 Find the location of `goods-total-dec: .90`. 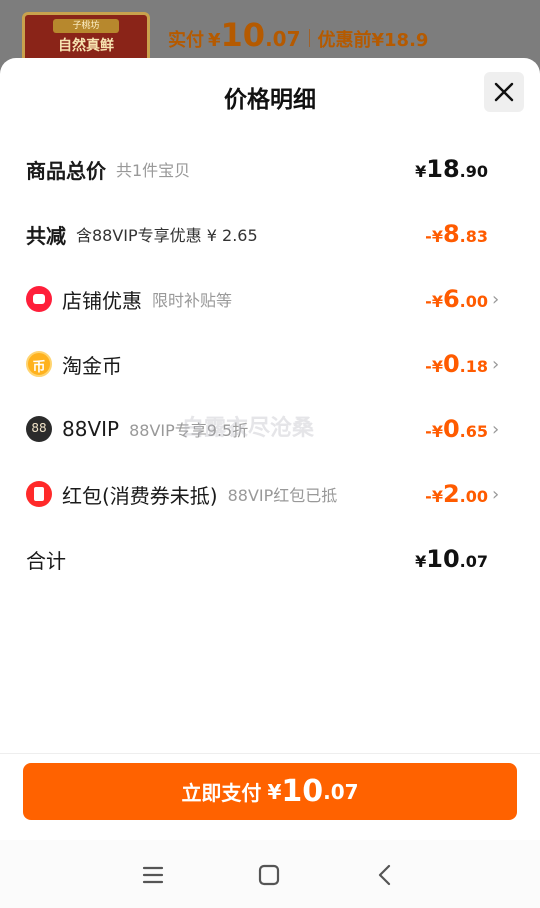

goods-total-dec: .90 is located at coordinates (473, 171).